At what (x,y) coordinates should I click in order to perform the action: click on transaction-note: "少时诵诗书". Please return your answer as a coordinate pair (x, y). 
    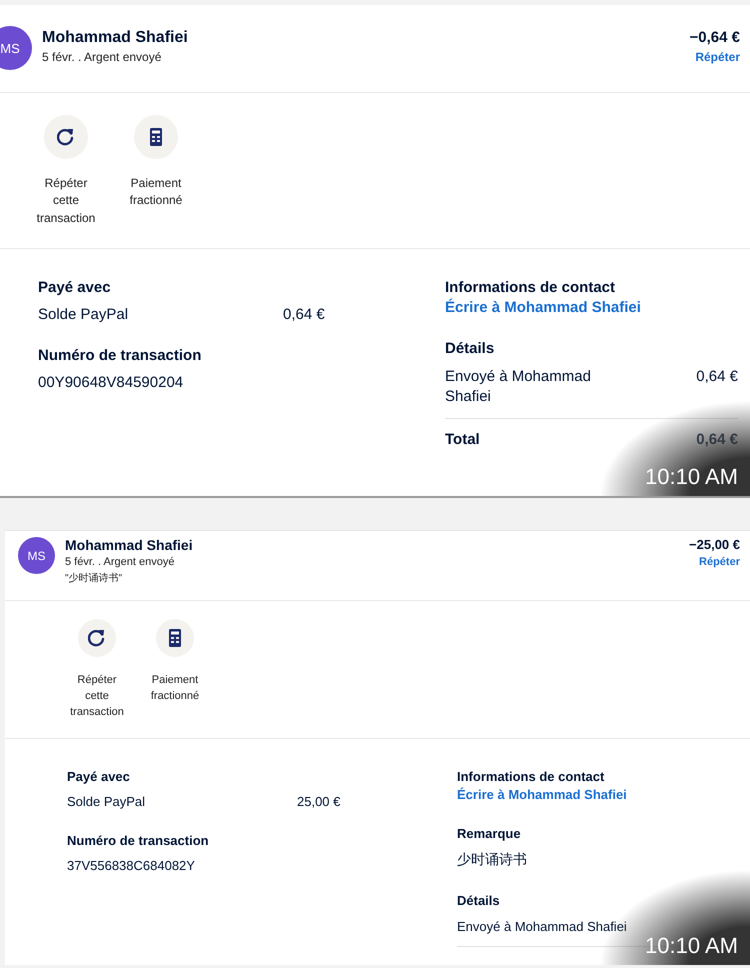
    Looking at the image, I should click on (93, 578).